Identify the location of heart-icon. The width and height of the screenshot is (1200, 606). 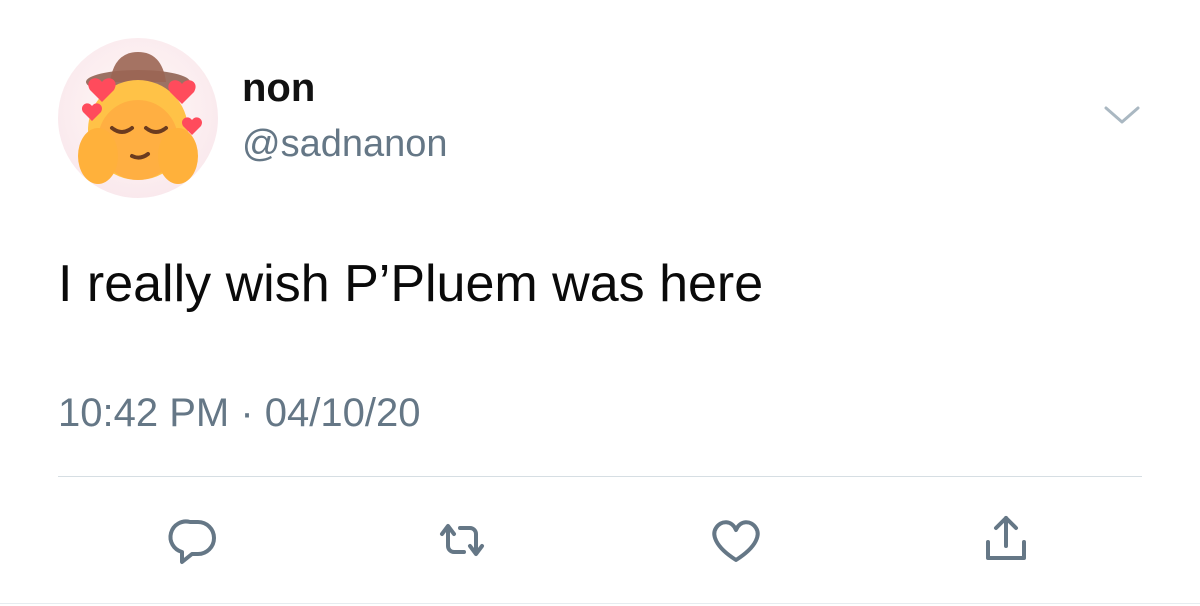
(736, 541).